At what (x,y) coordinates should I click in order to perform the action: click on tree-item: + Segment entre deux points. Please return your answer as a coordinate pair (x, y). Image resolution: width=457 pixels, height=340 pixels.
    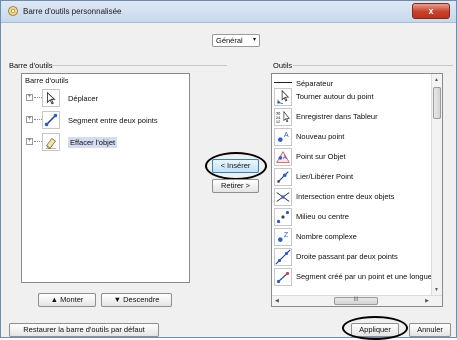
    Looking at the image, I should click on (105, 121).